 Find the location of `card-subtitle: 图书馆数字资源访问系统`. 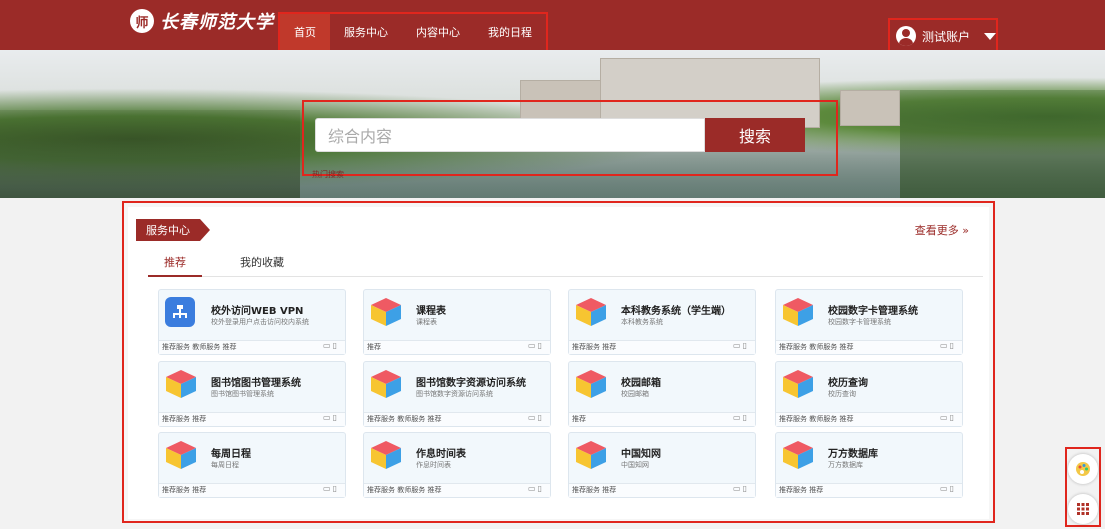

card-subtitle: 图书馆数字资源访问系统 is located at coordinates (454, 394).